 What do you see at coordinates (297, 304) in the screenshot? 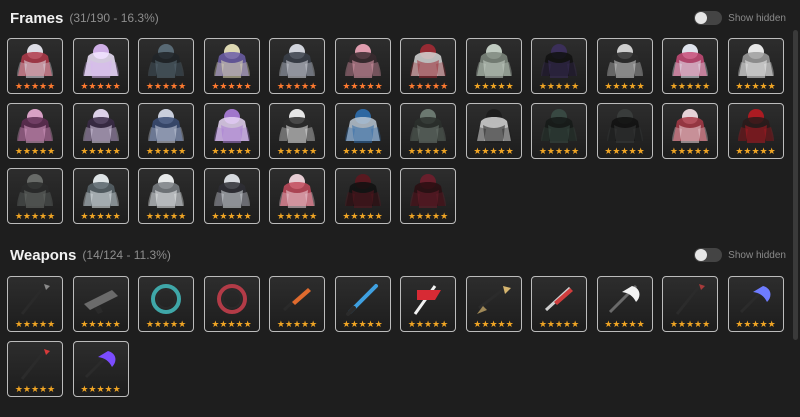
I see `weapon-5-card: ★★★★★` at bounding box center [297, 304].